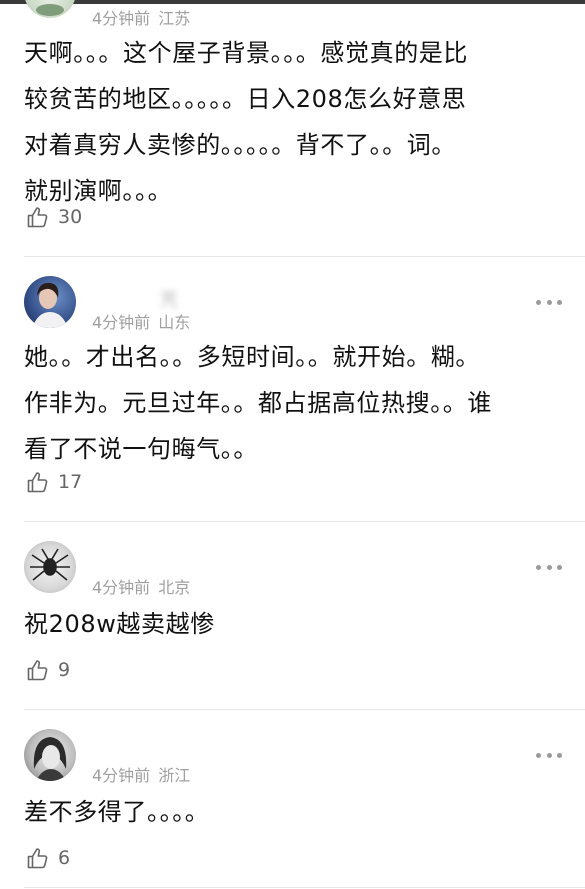 The width and height of the screenshot is (585, 889). I want to click on comment-text: 祝208w越卖越惨, so click(294, 624).